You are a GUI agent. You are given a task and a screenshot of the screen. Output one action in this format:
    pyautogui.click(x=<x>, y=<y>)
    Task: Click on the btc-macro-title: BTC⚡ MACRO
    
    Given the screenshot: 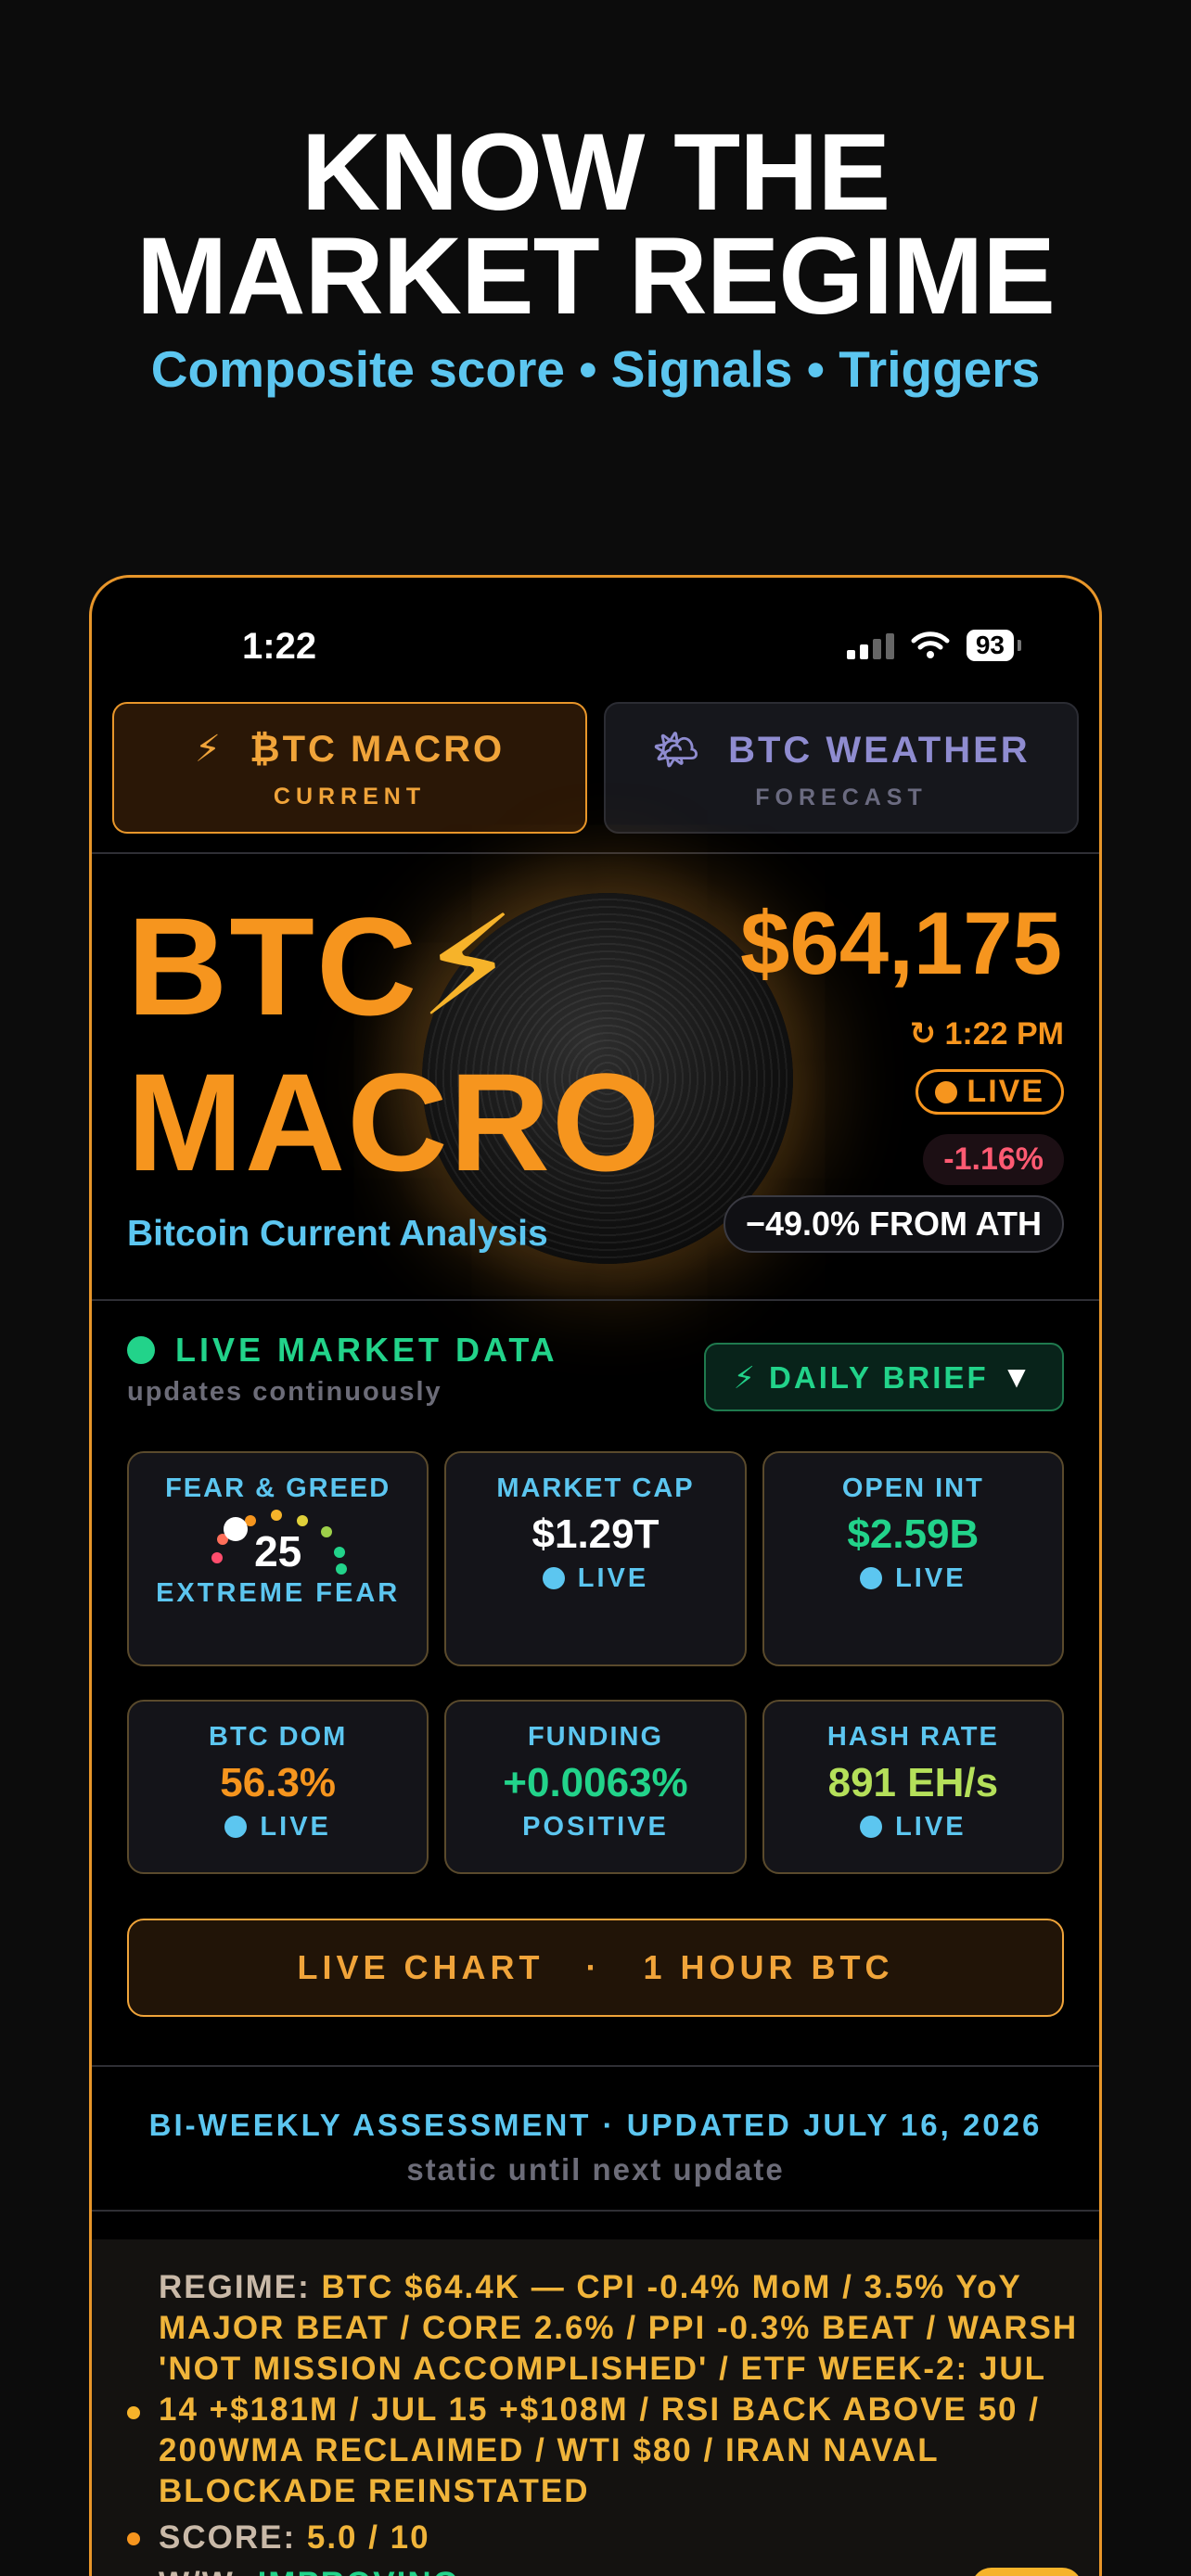 What is the action you would take?
    pyautogui.click(x=394, y=1044)
    